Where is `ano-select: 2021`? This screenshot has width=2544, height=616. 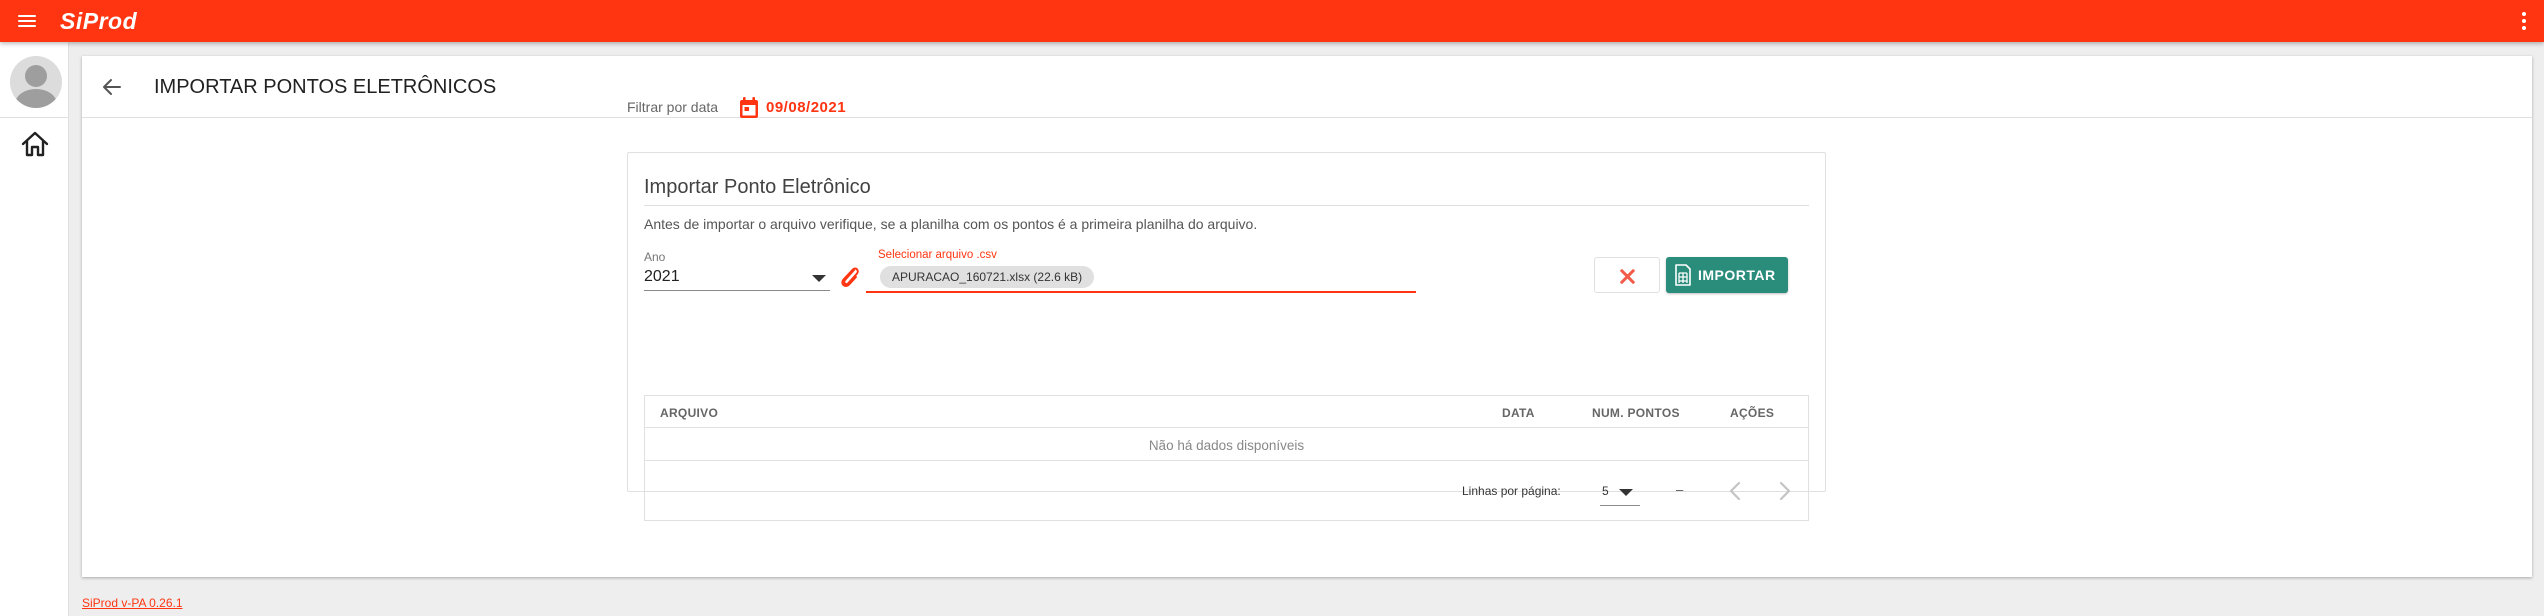 ano-select: 2021 is located at coordinates (737, 277).